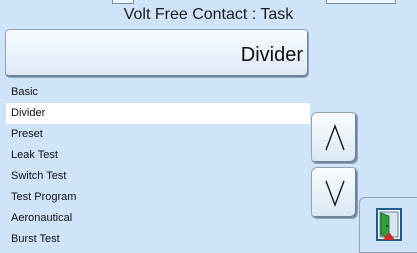  I want to click on scroll-up-button, so click(334, 138).